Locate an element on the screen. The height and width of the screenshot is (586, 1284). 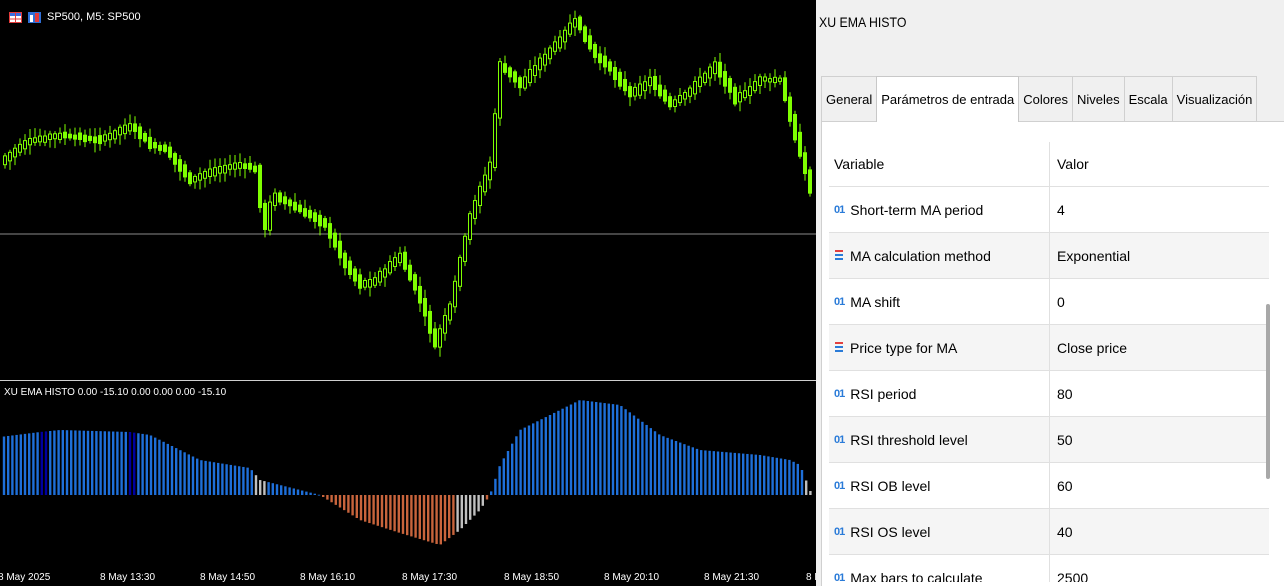
parameter-value: 0 is located at coordinates (1159, 301).